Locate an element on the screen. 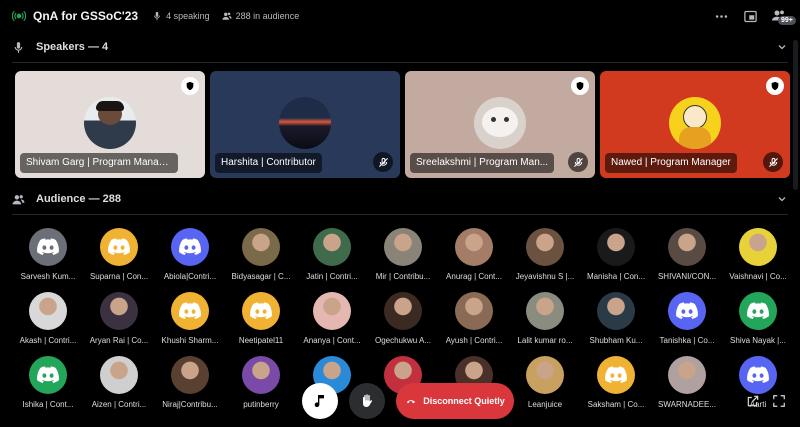  popout-window-icon is located at coordinates (750, 16).